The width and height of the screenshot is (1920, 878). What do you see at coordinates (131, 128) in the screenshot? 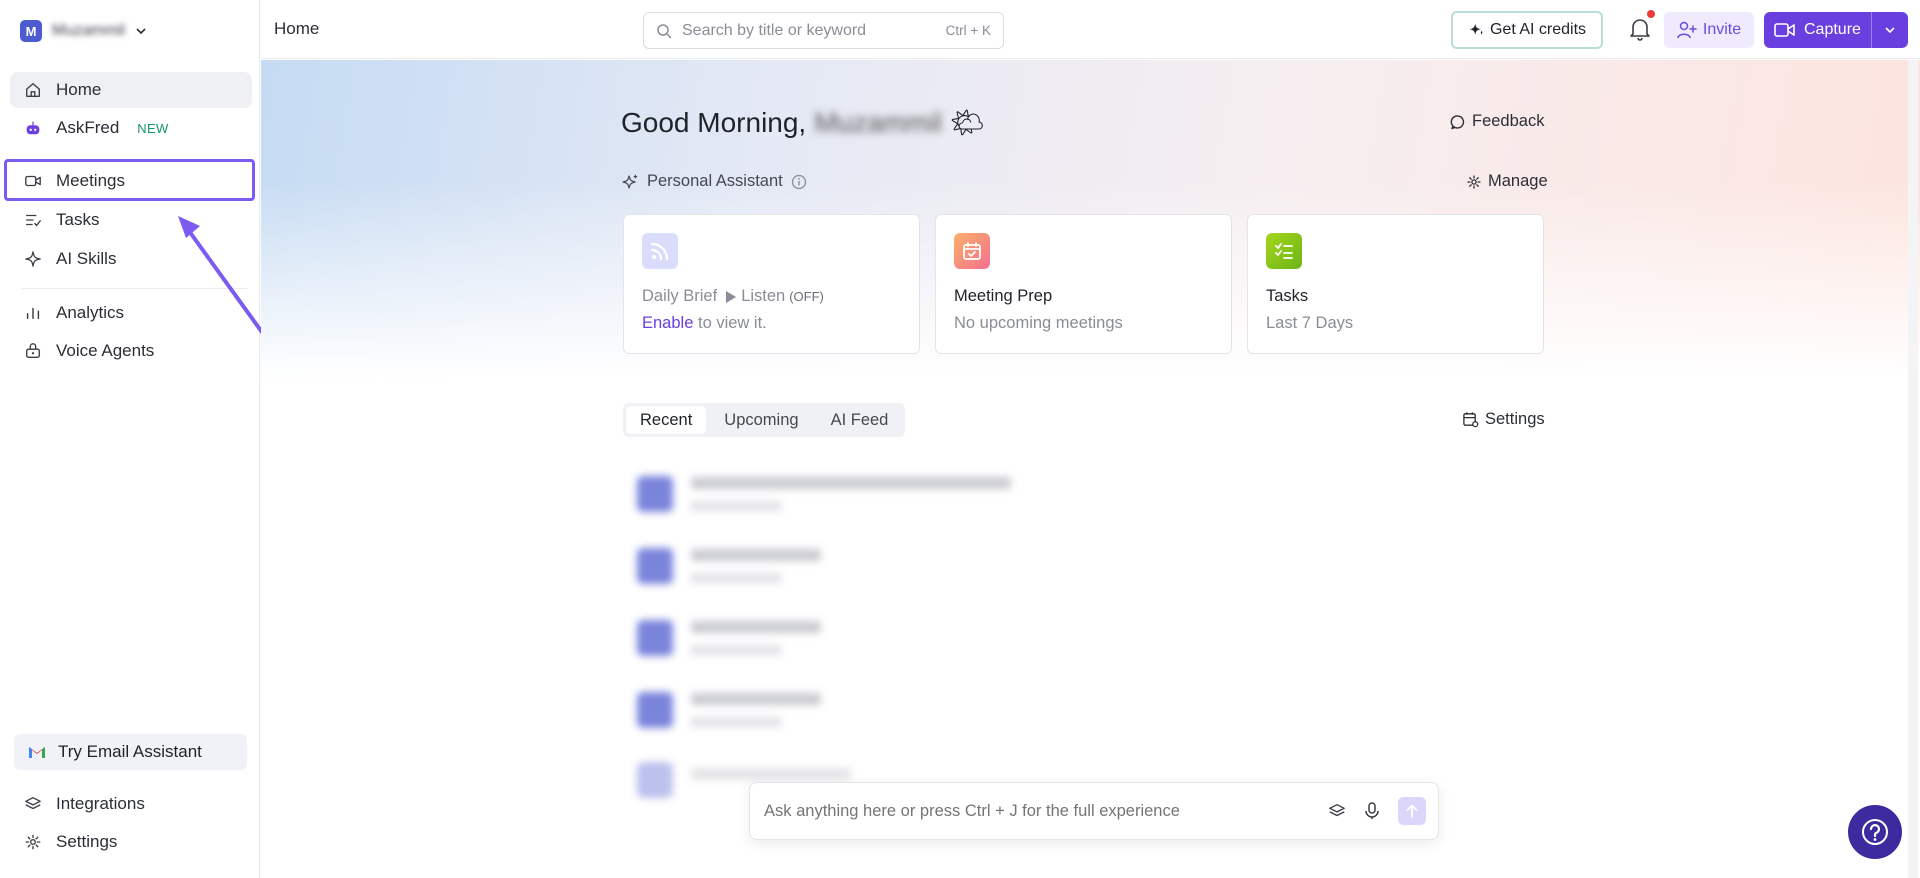
I see `sidebar-item-askfred: AskFred NEW` at bounding box center [131, 128].